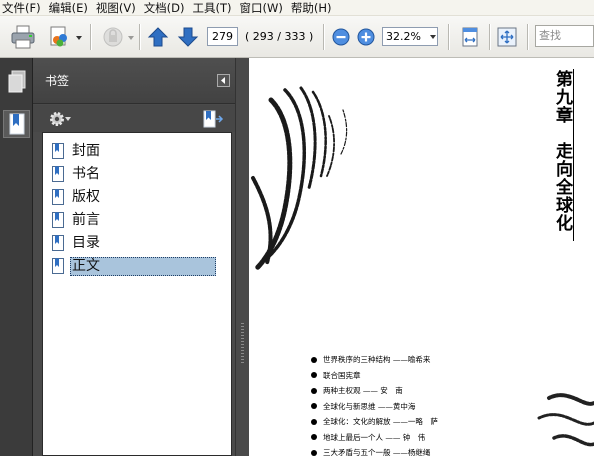 The height and width of the screenshot is (456, 594). I want to click on bookmark-label: 目录, so click(86, 243).